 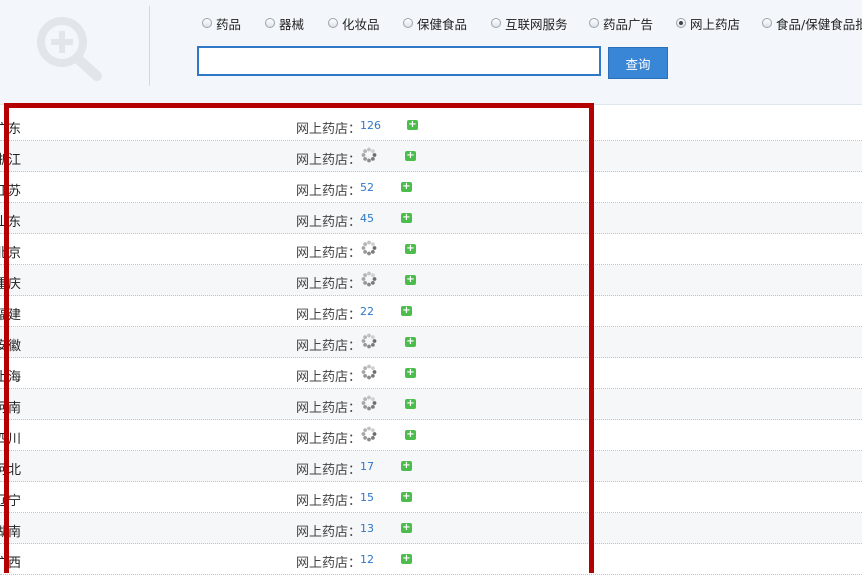 I want to click on radio-option: 网上药店, so click(x=708, y=23).